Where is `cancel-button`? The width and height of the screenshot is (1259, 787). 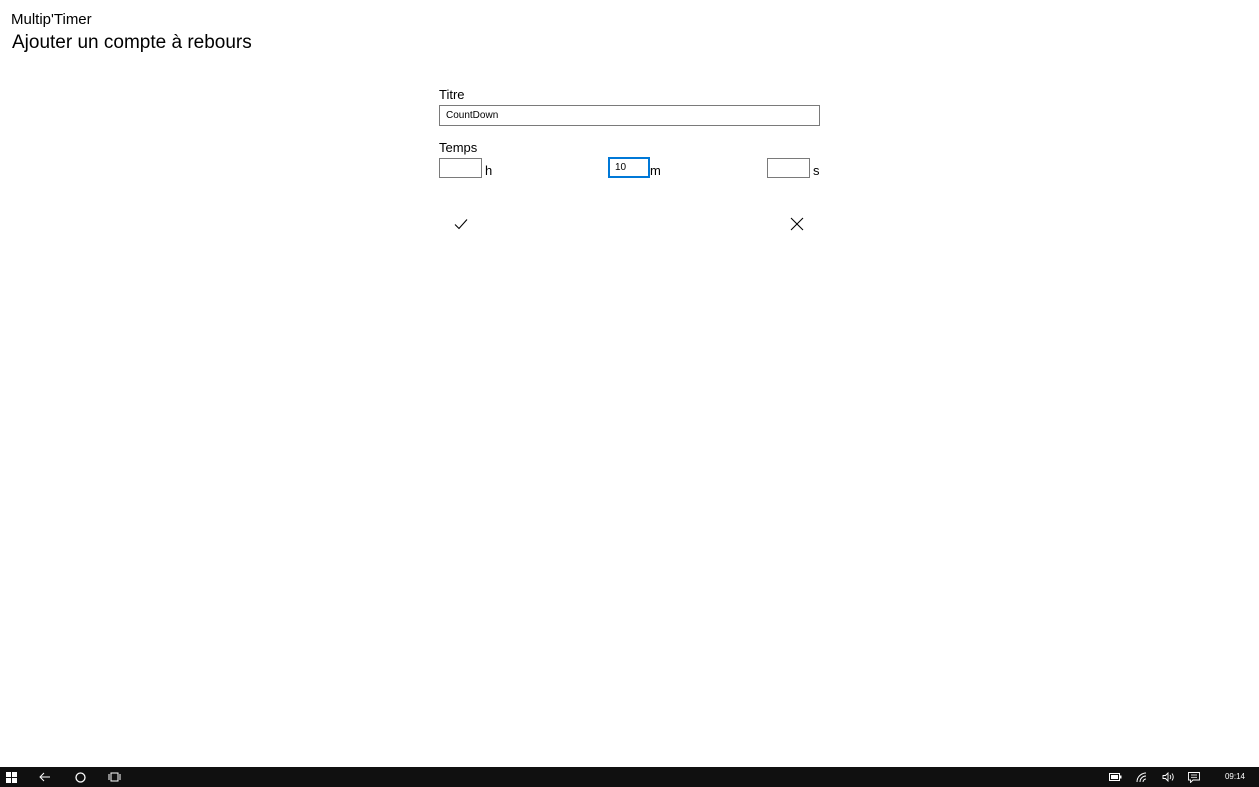
cancel-button is located at coordinates (797, 224).